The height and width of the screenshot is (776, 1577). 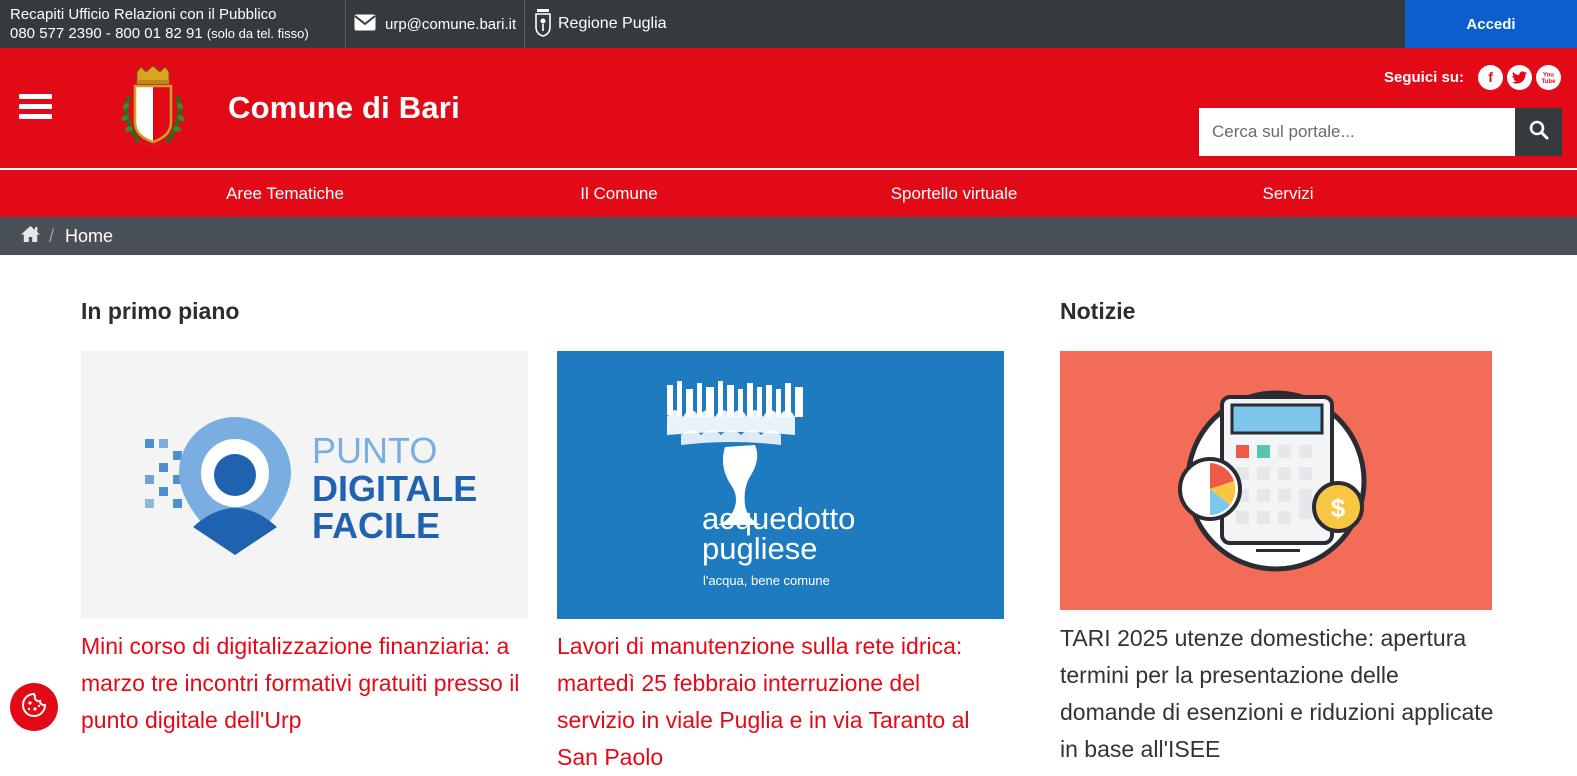 I want to click on nav-item-aree-tematiche: Aree Tematiche, so click(x=285, y=193).